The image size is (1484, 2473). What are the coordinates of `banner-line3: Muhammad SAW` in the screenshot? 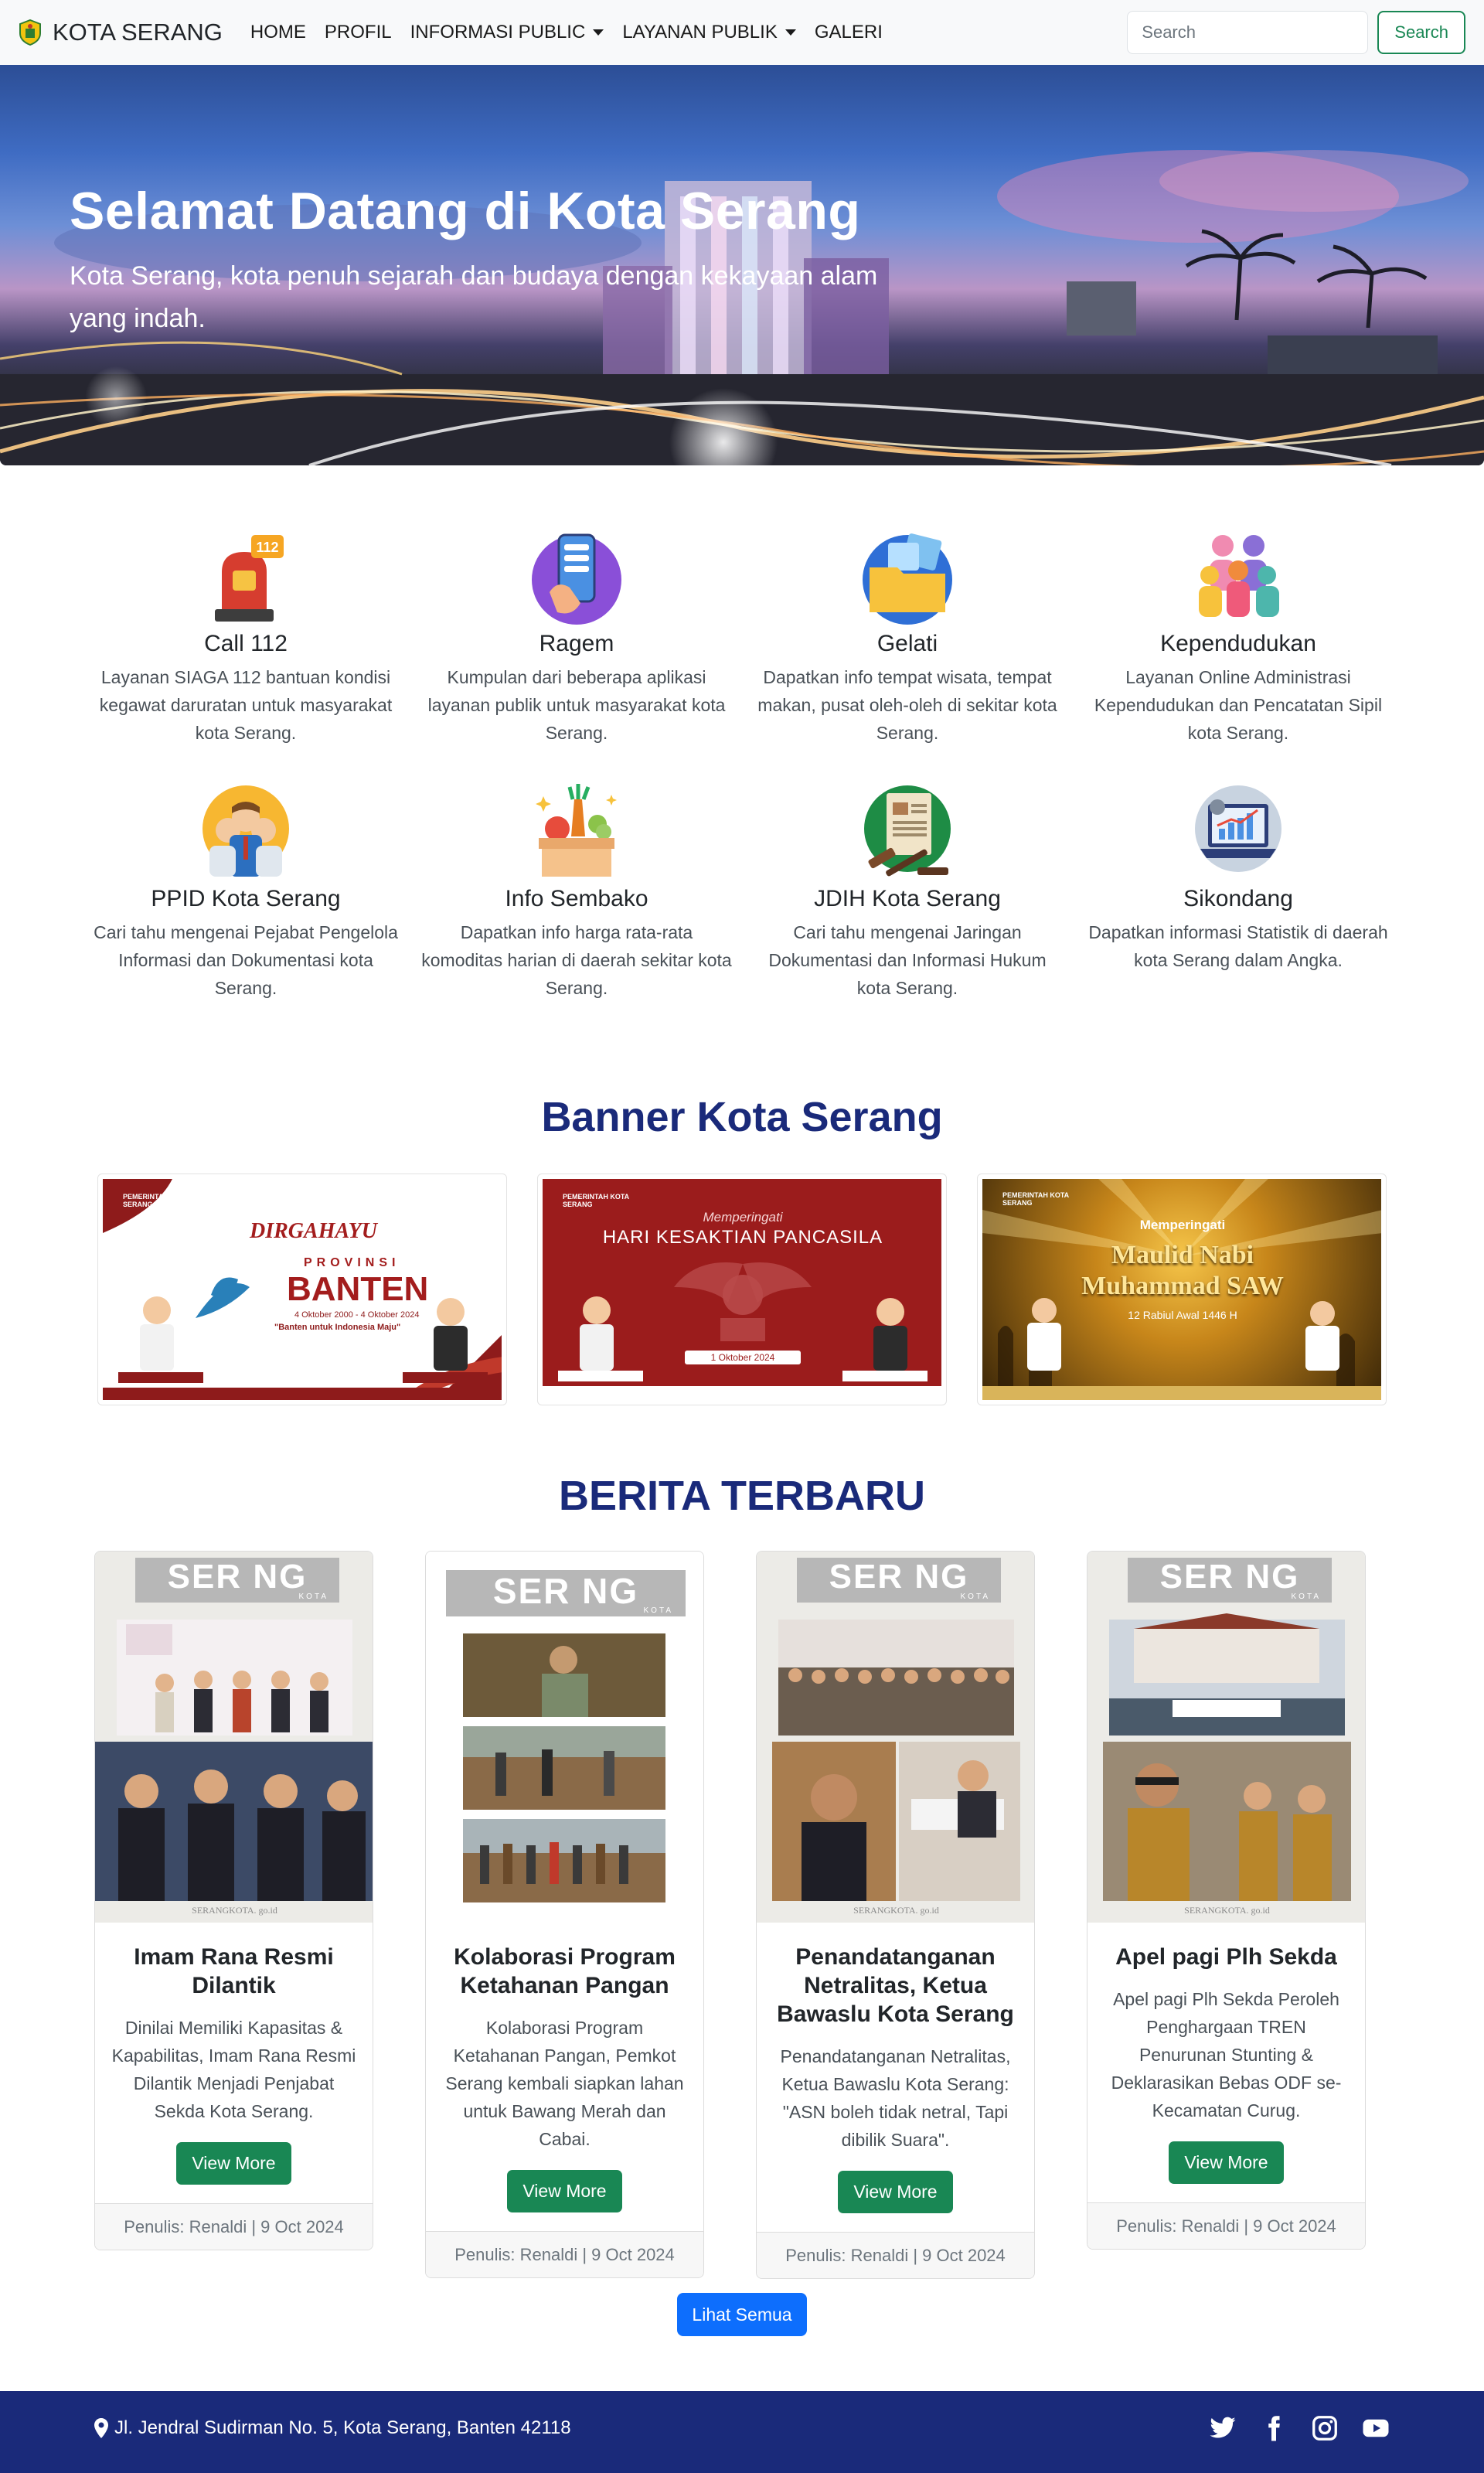 It's located at (1182, 1286).